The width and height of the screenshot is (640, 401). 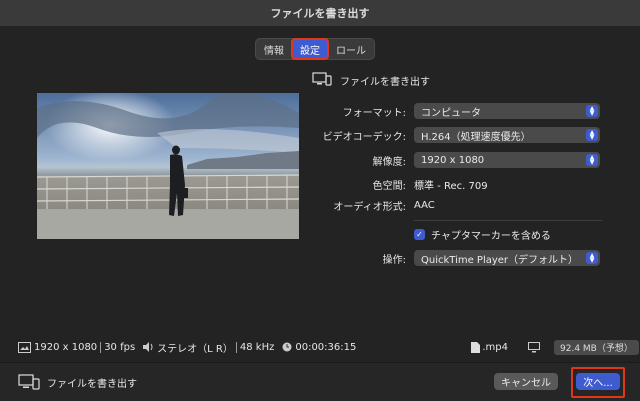 I want to click on window-titlebar: ファイルを書き出す, so click(x=320, y=13).